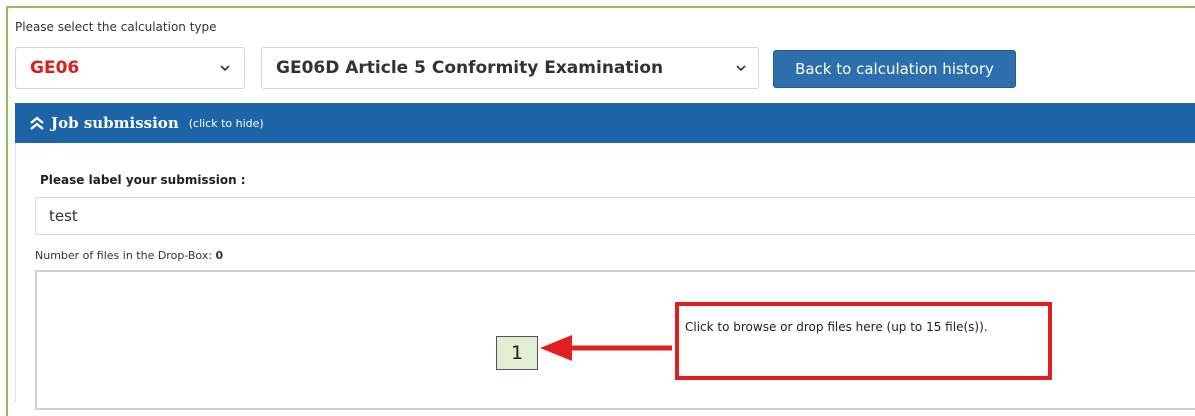  Describe the element at coordinates (37, 123) in the screenshot. I see `double-chevron-up-icon` at that location.